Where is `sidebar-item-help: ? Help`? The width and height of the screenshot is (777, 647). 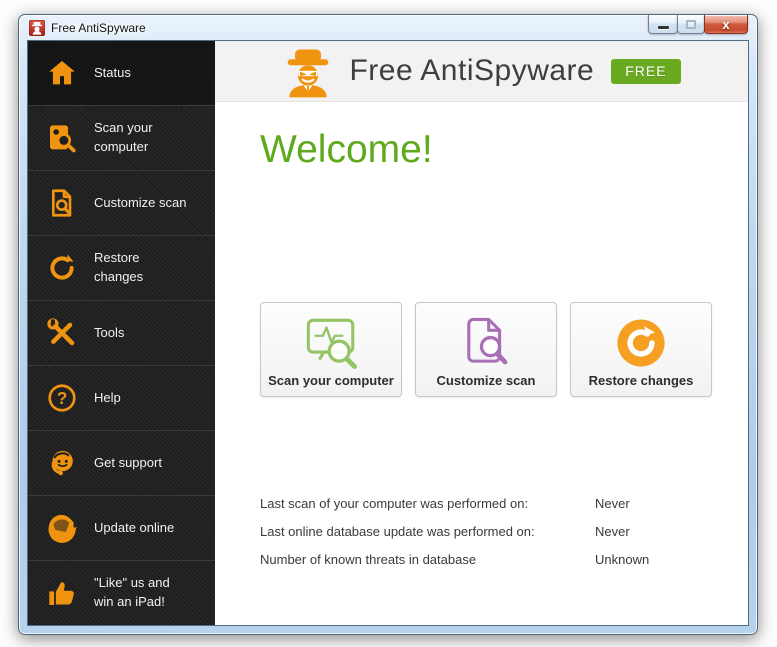
sidebar-item-help: ? Help is located at coordinates (121, 398).